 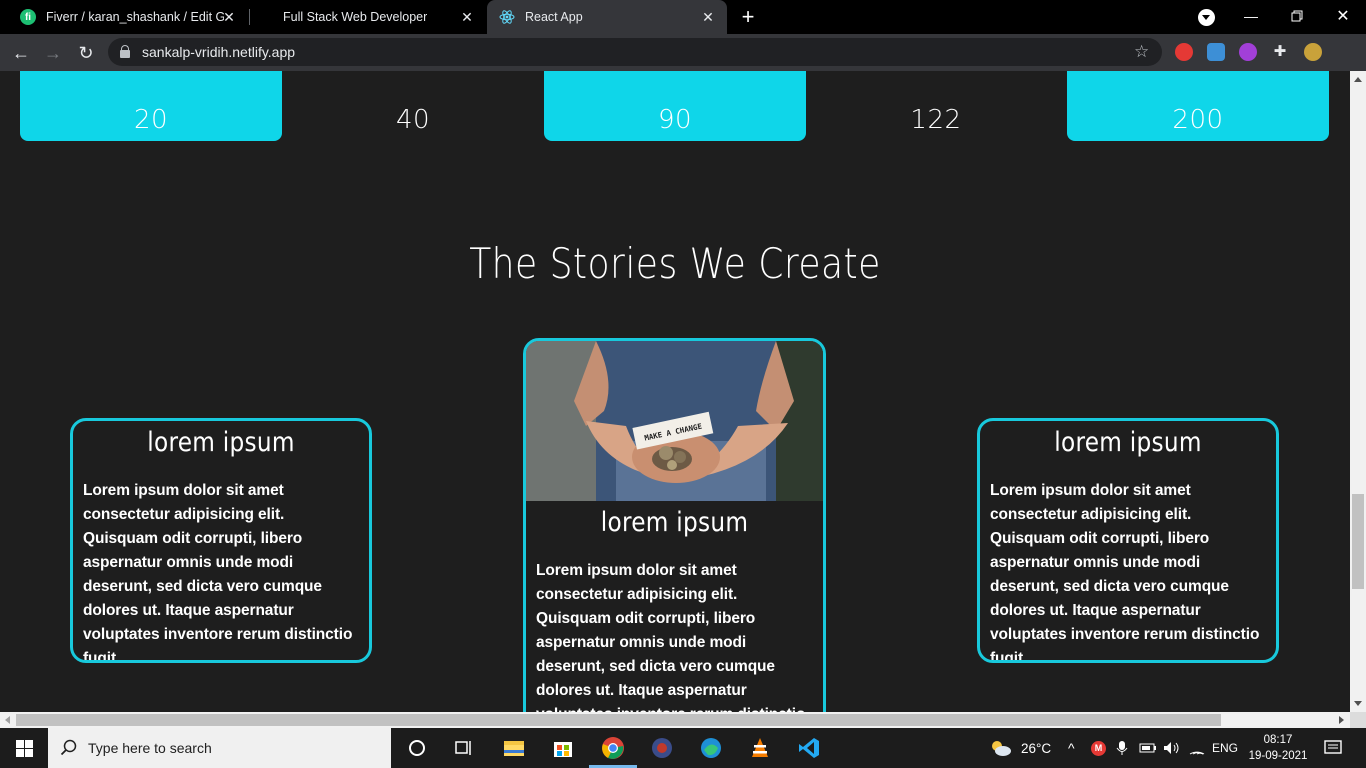 I want to click on stat-number: 90, so click(x=675, y=120).